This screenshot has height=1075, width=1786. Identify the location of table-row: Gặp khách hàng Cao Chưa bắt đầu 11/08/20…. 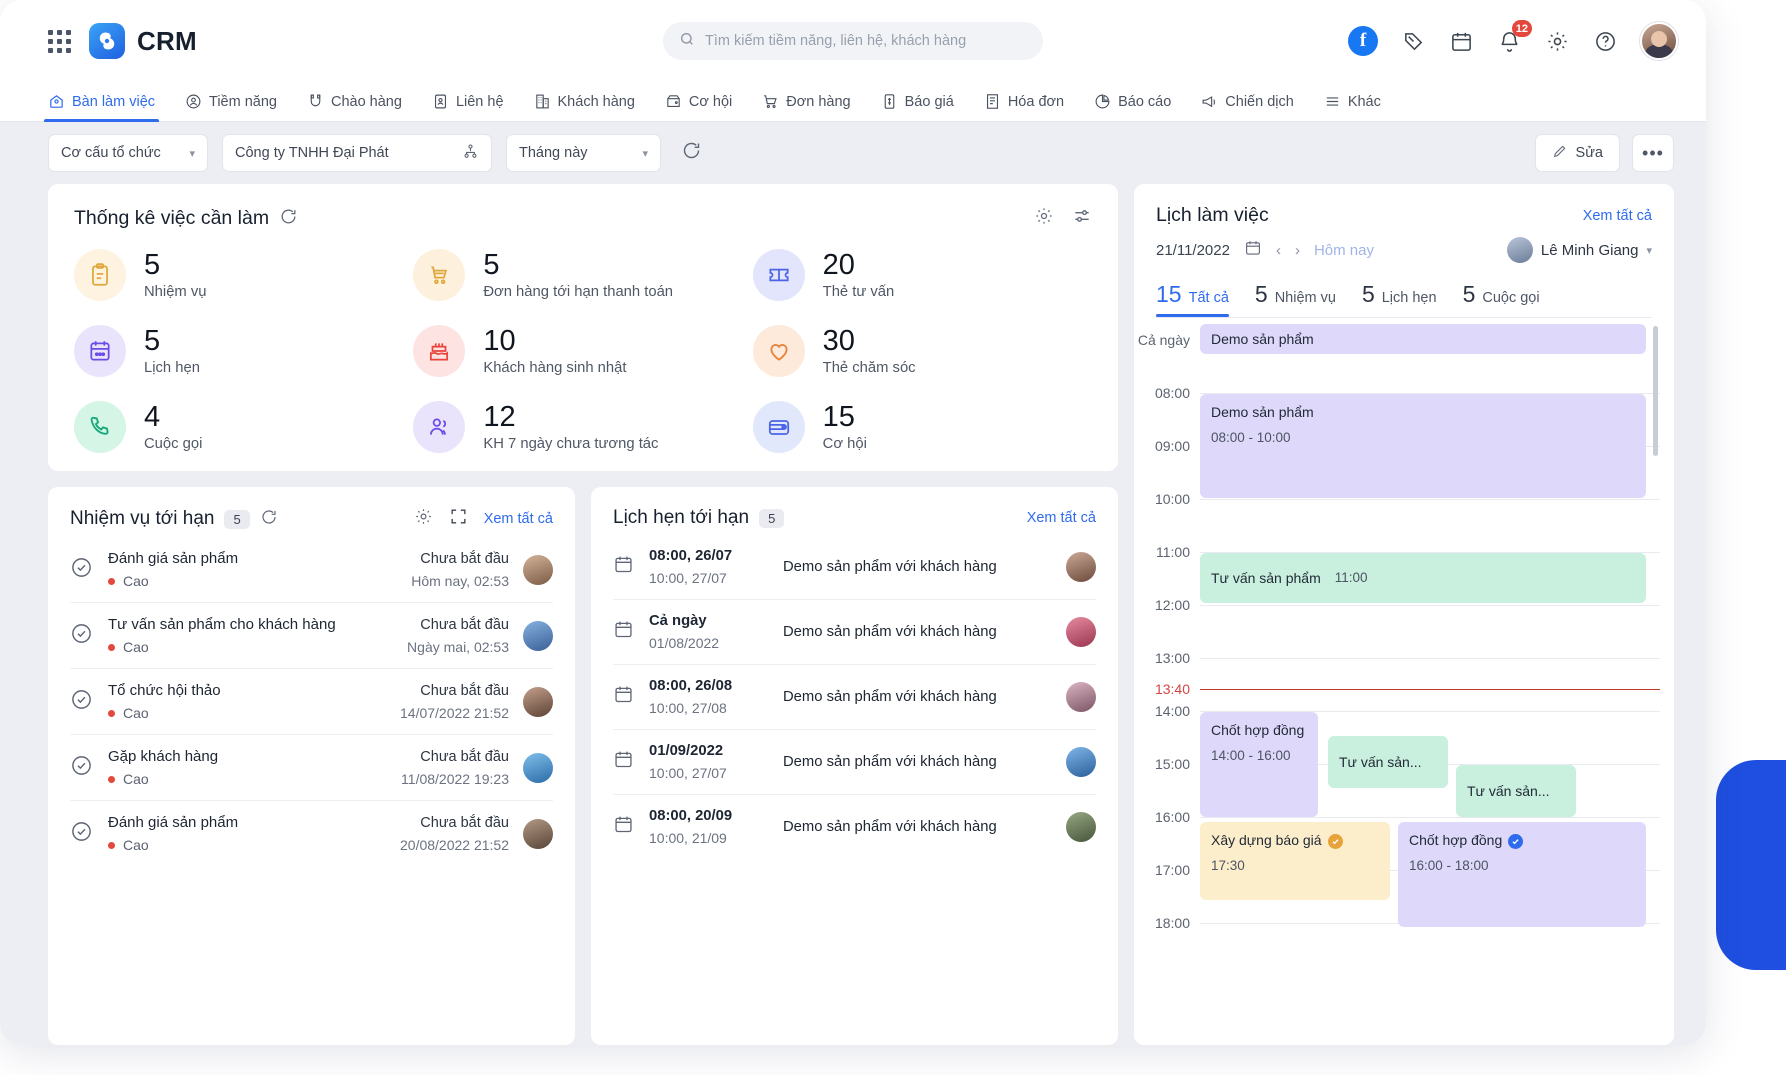
(311, 768).